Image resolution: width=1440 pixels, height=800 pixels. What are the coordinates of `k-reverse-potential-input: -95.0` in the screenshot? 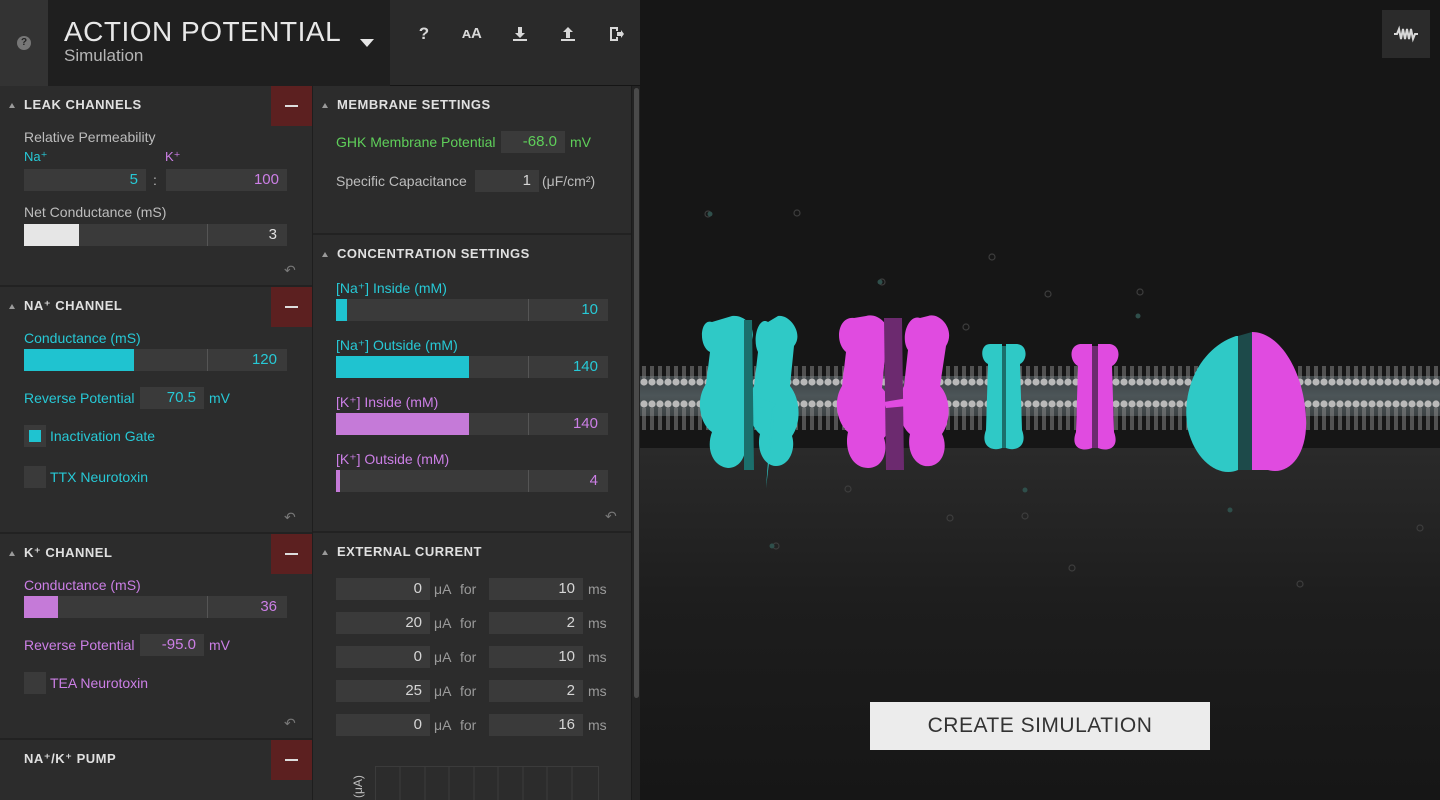 It's located at (172, 645).